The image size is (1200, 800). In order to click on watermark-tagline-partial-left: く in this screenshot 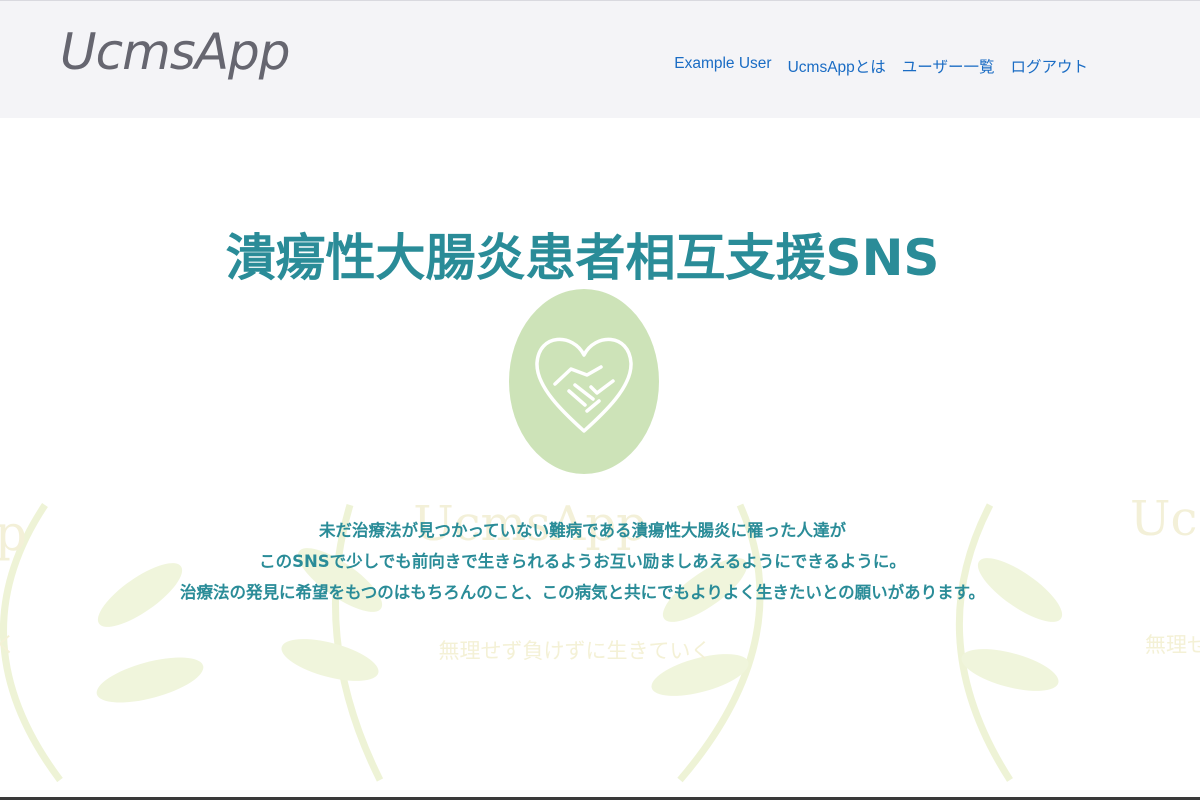, I will do `click(8, 645)`.